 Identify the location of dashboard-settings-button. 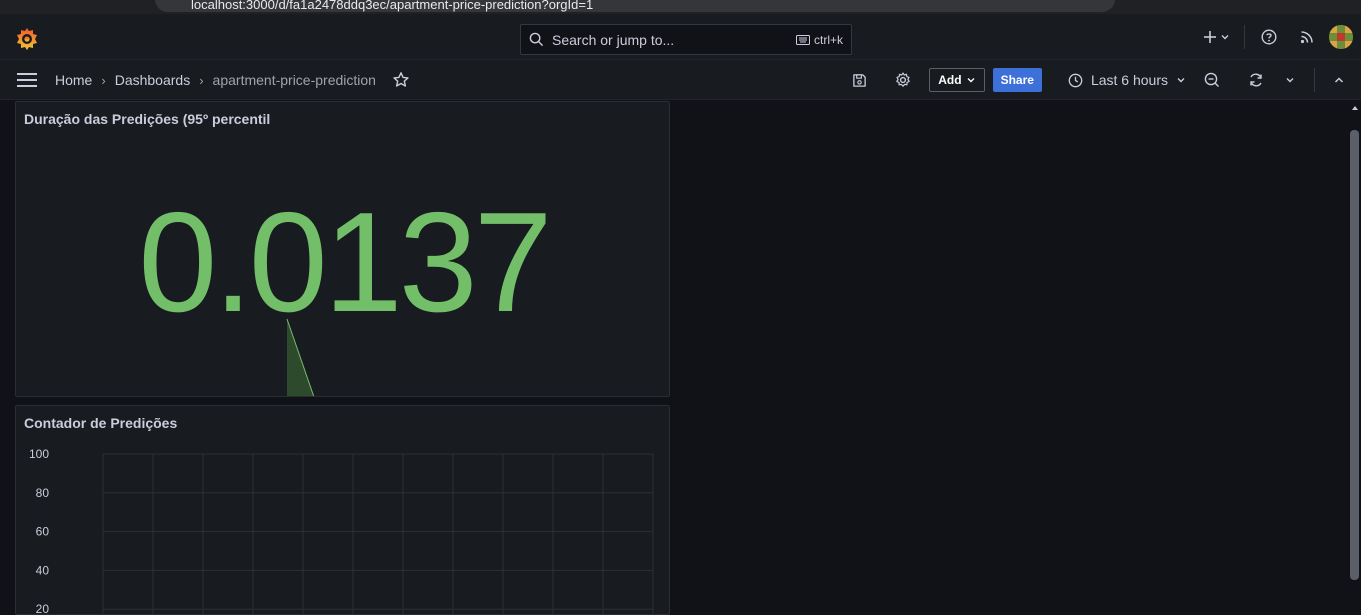
(903, 80).